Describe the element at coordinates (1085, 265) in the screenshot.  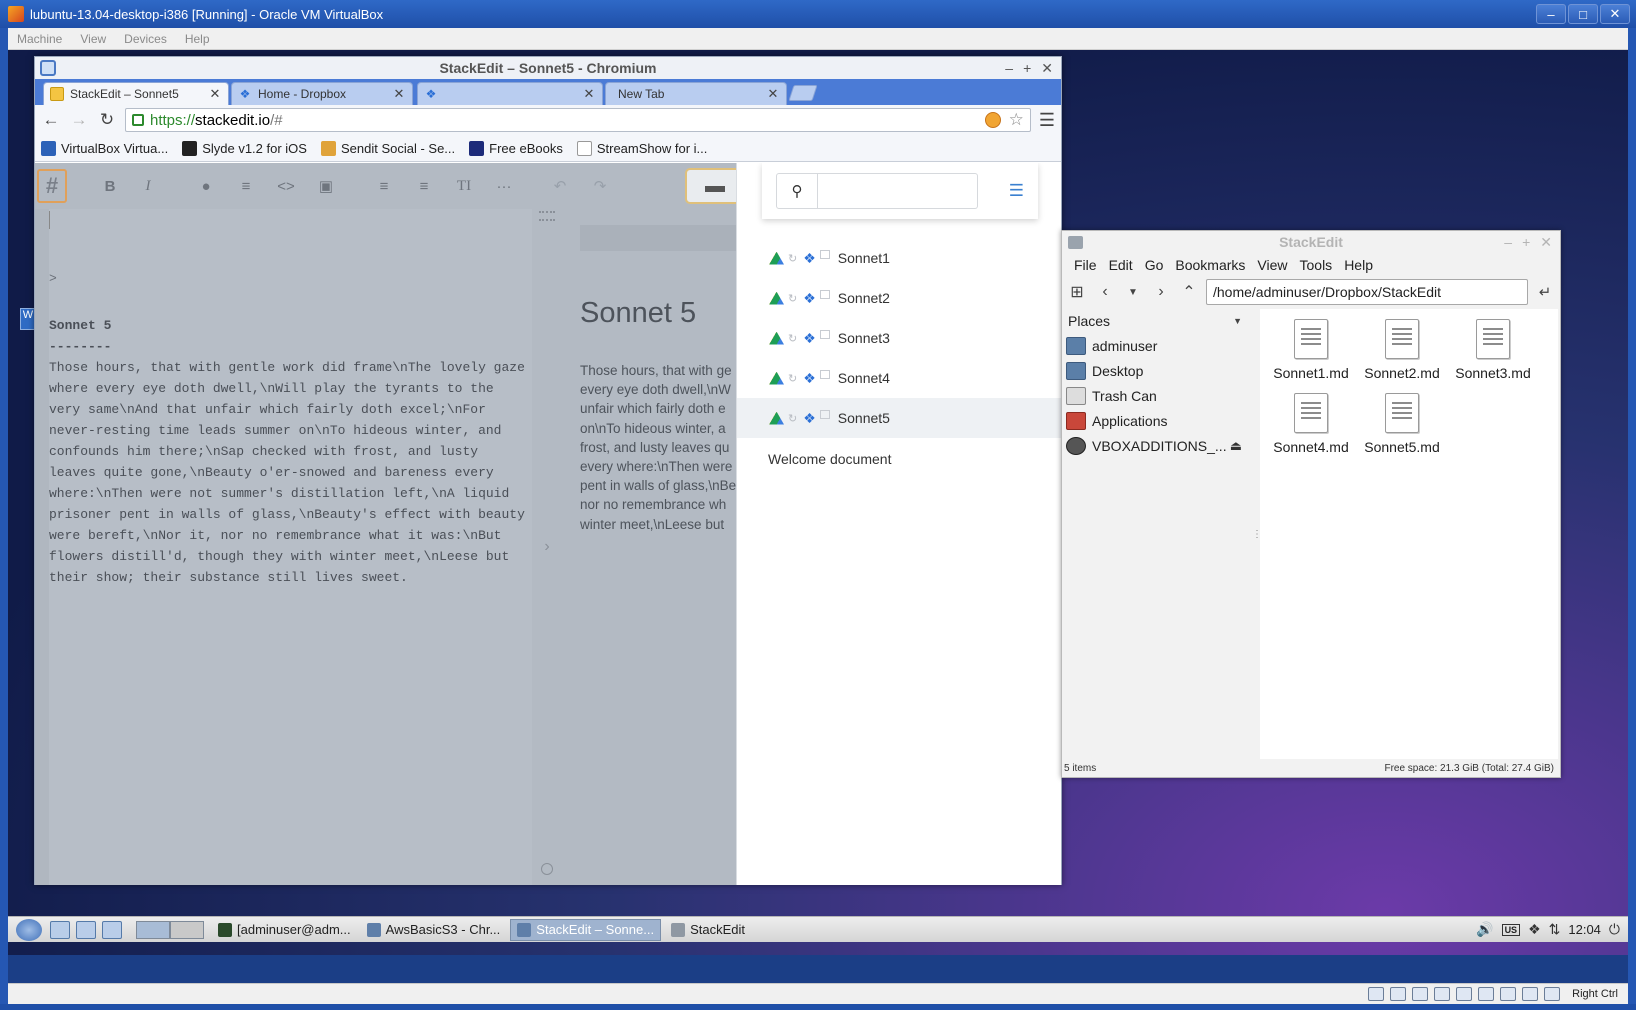
I see `menu-file: File` at that location.